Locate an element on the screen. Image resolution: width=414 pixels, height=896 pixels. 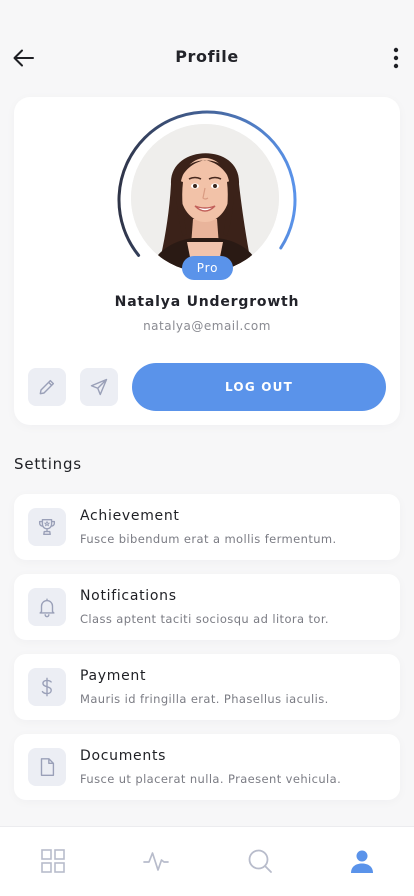
nav-item-home is located at coordinates (53, 861).